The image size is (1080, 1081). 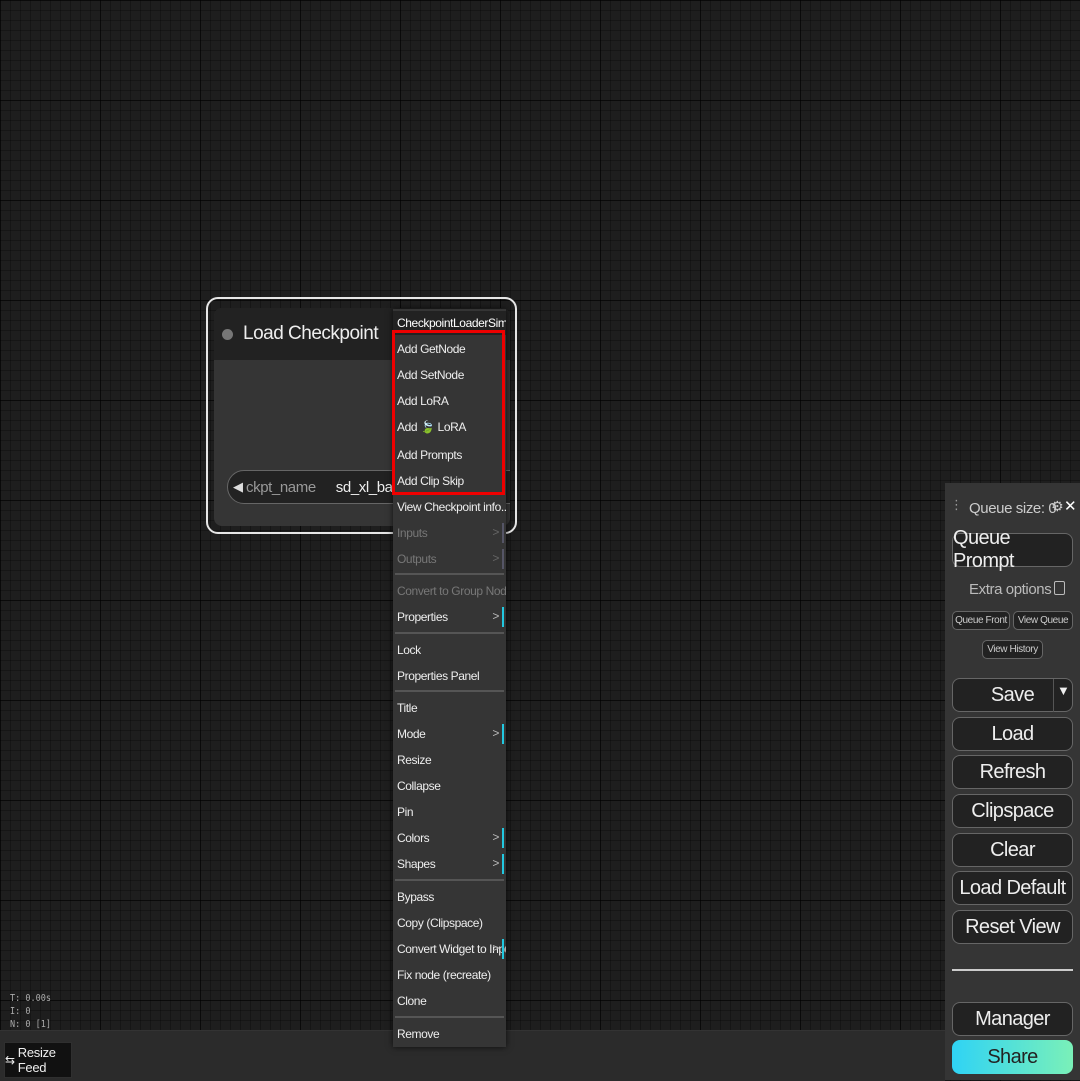 I want to click on manager-button: Manager, so click(x=1012, y=1019).